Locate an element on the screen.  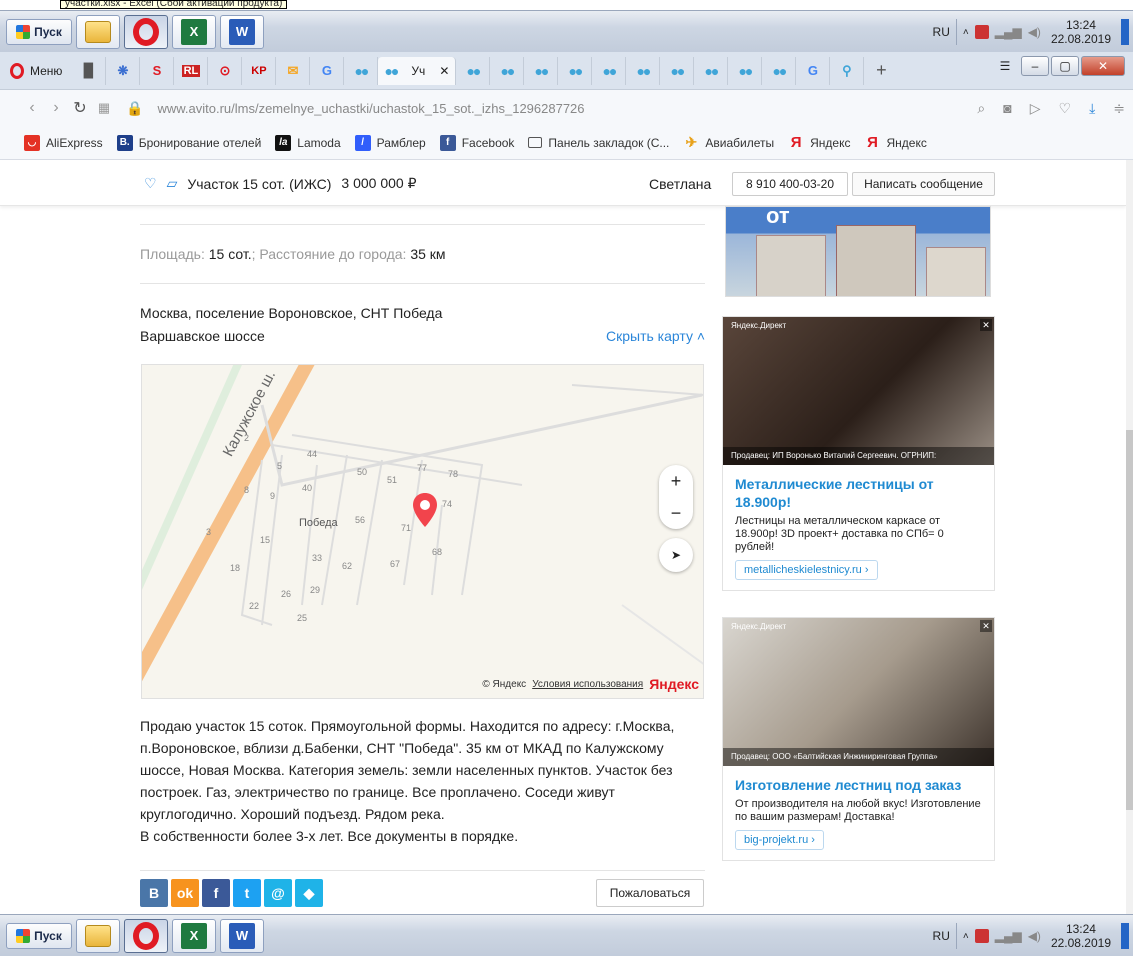
tab-file: ▉ is located at coordinates (89, 70).